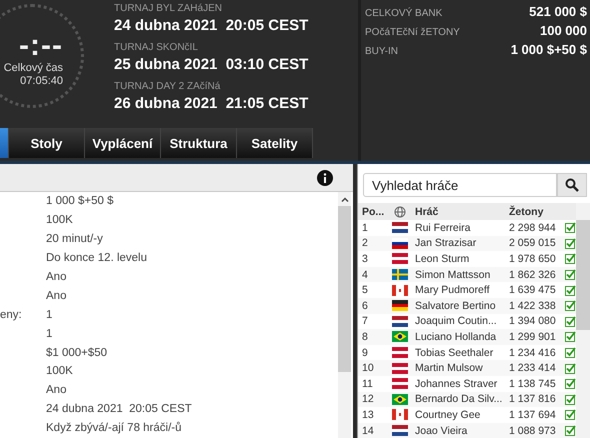 The image size is (590, 438). Describe the element at coordinates (368, 399) in the screenshot. I see `table-cell-text: 12` at that location.